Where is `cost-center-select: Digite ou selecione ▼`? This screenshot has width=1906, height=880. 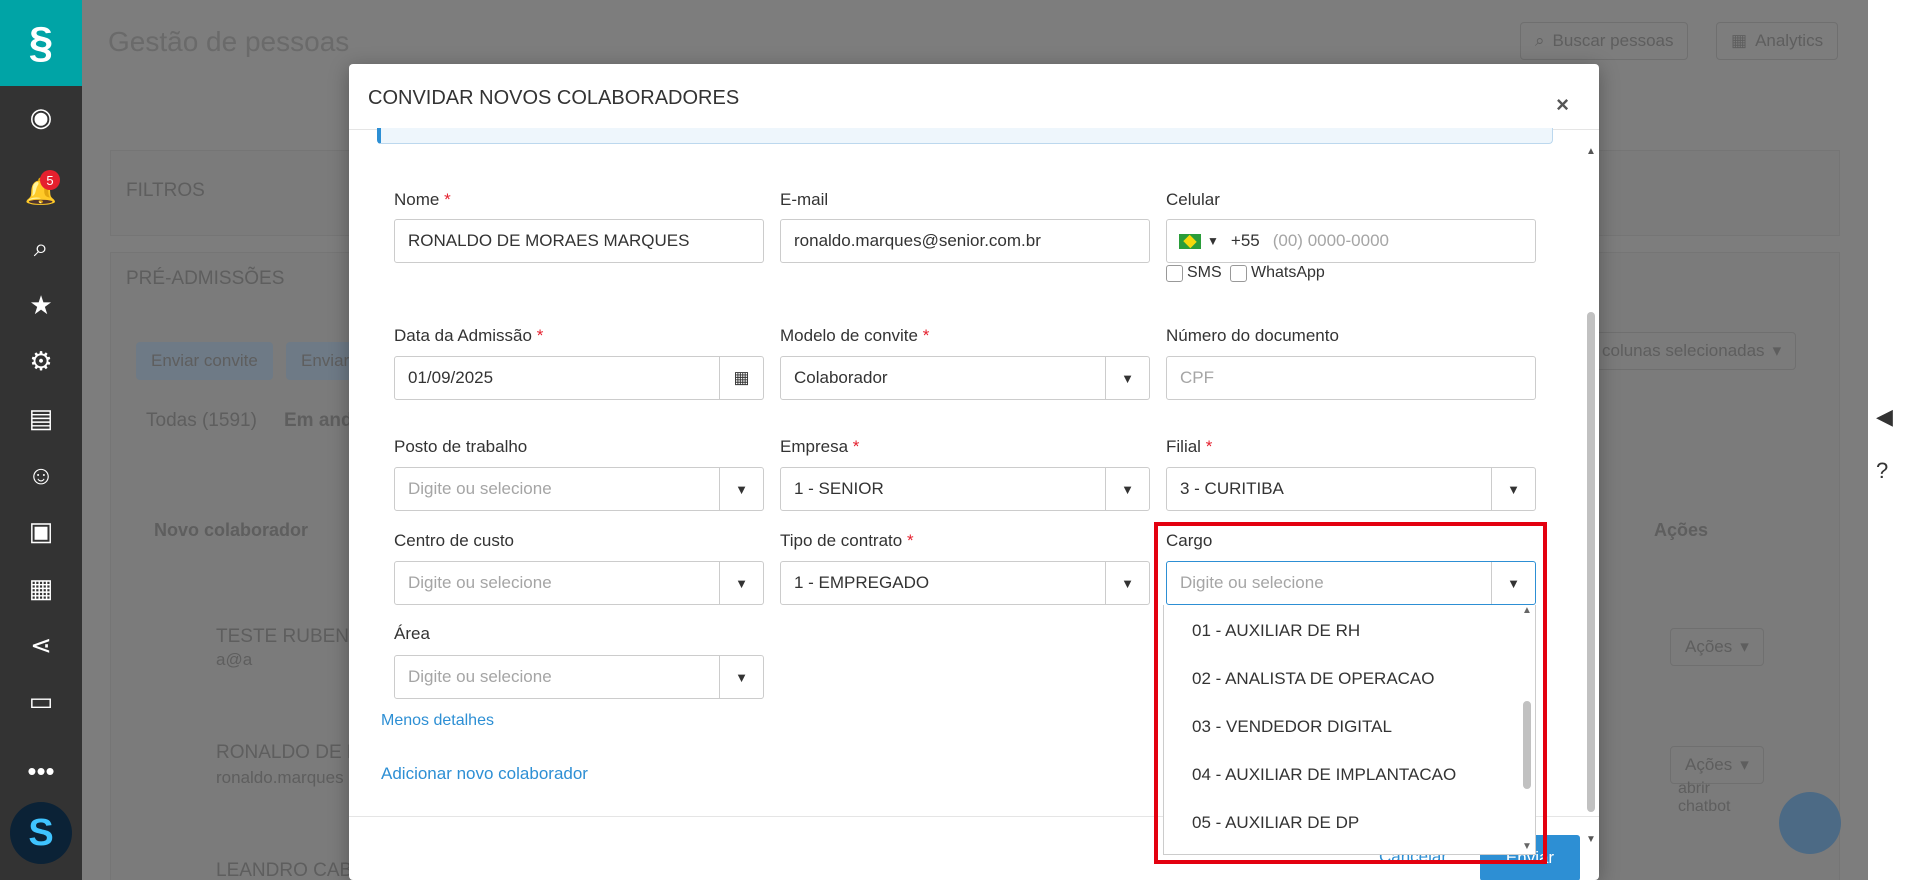
cost-center-select: Digite ou selecione ▼ is located at coordinates (579, 583).